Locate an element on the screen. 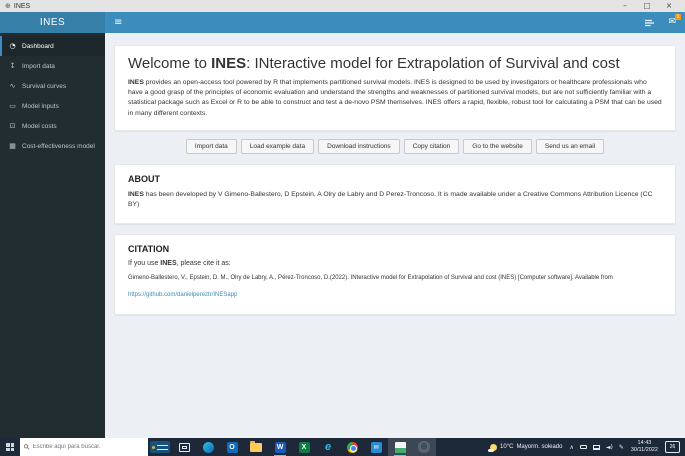 The image size is (685, 456). messages-menu-icon: ✉ 1 is located at coordinates (674, 20).